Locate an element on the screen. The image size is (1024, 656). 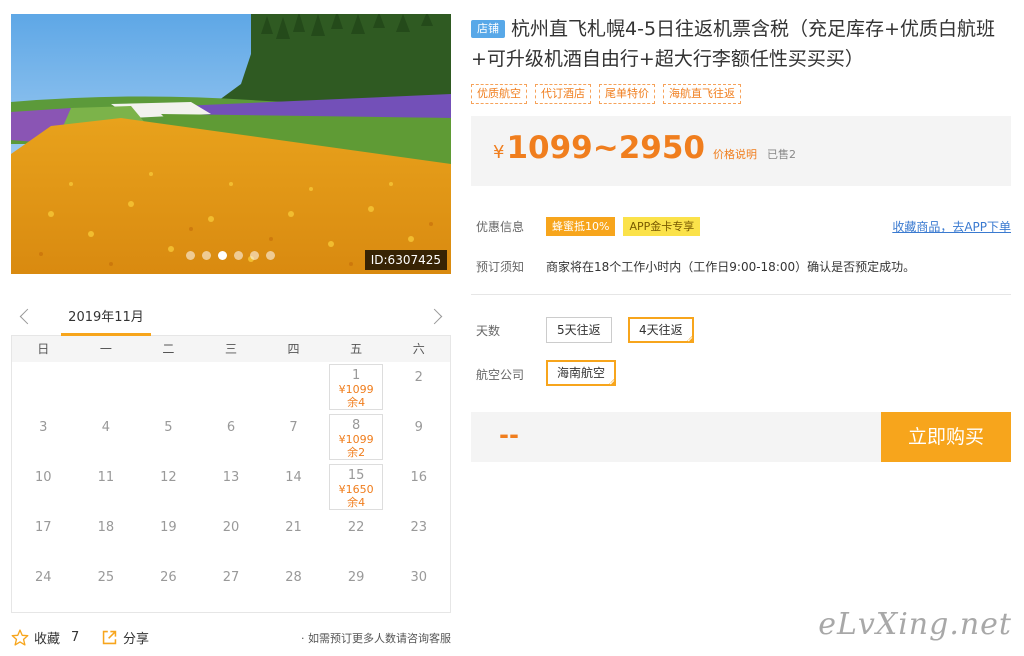
calendar-day: 17 is located at coordinates (43, 537).